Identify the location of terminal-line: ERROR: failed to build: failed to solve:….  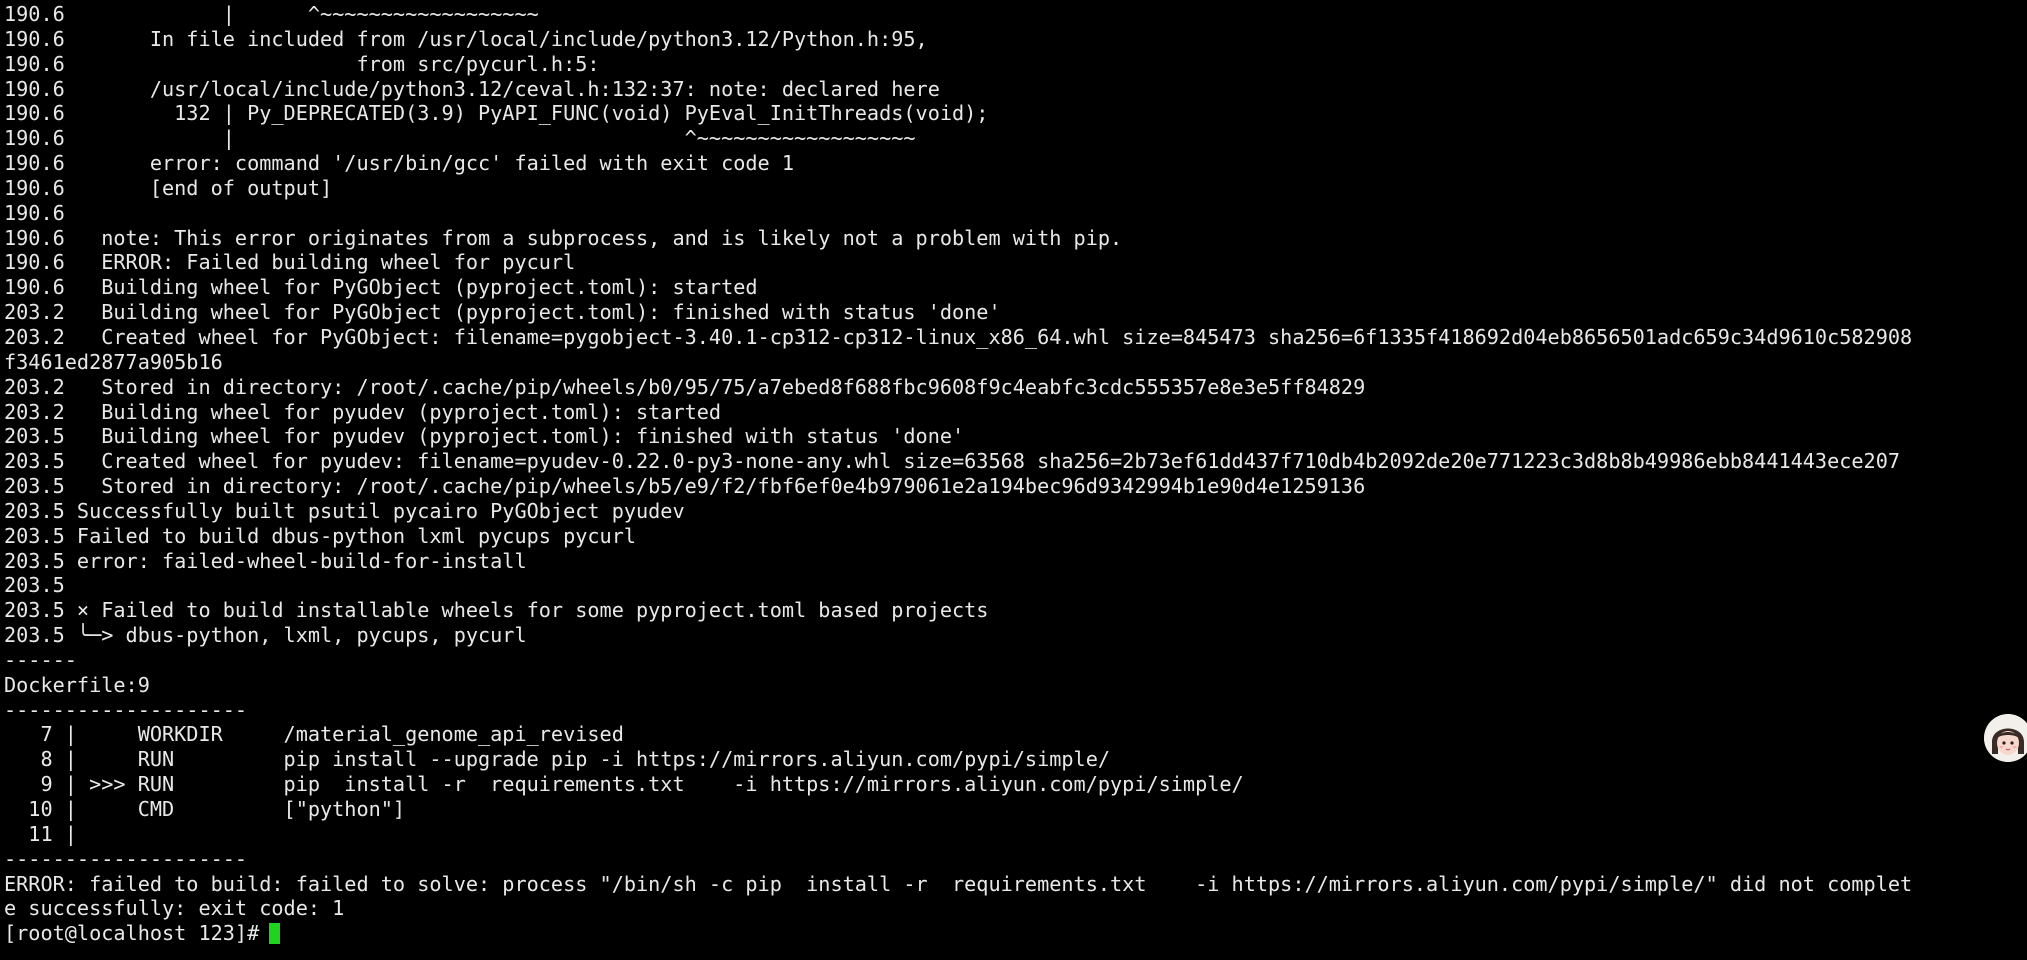
(958, 883).